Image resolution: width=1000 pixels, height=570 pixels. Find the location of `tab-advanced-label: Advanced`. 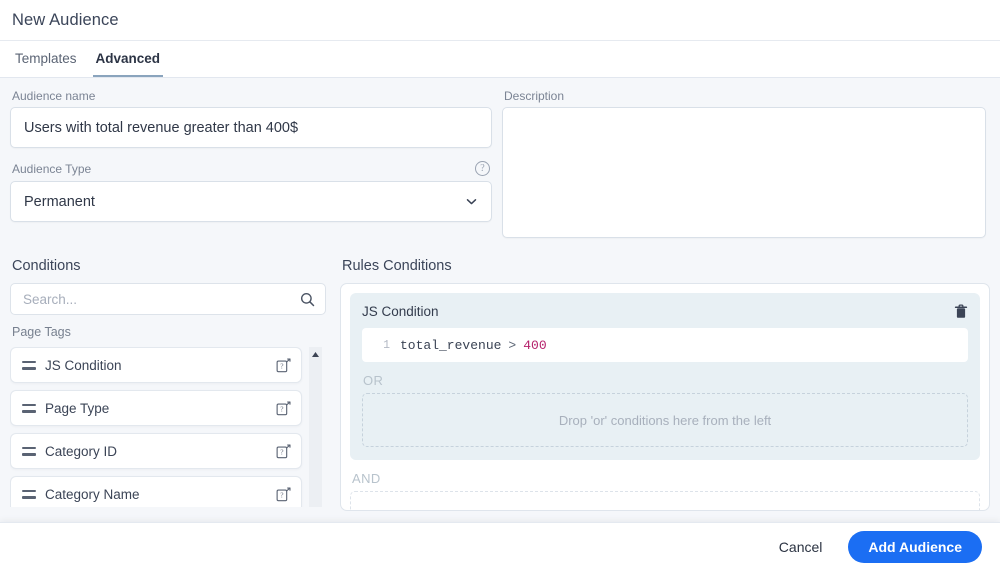

tab-advanced-label: Advanced is located at coordinates (128, 58).